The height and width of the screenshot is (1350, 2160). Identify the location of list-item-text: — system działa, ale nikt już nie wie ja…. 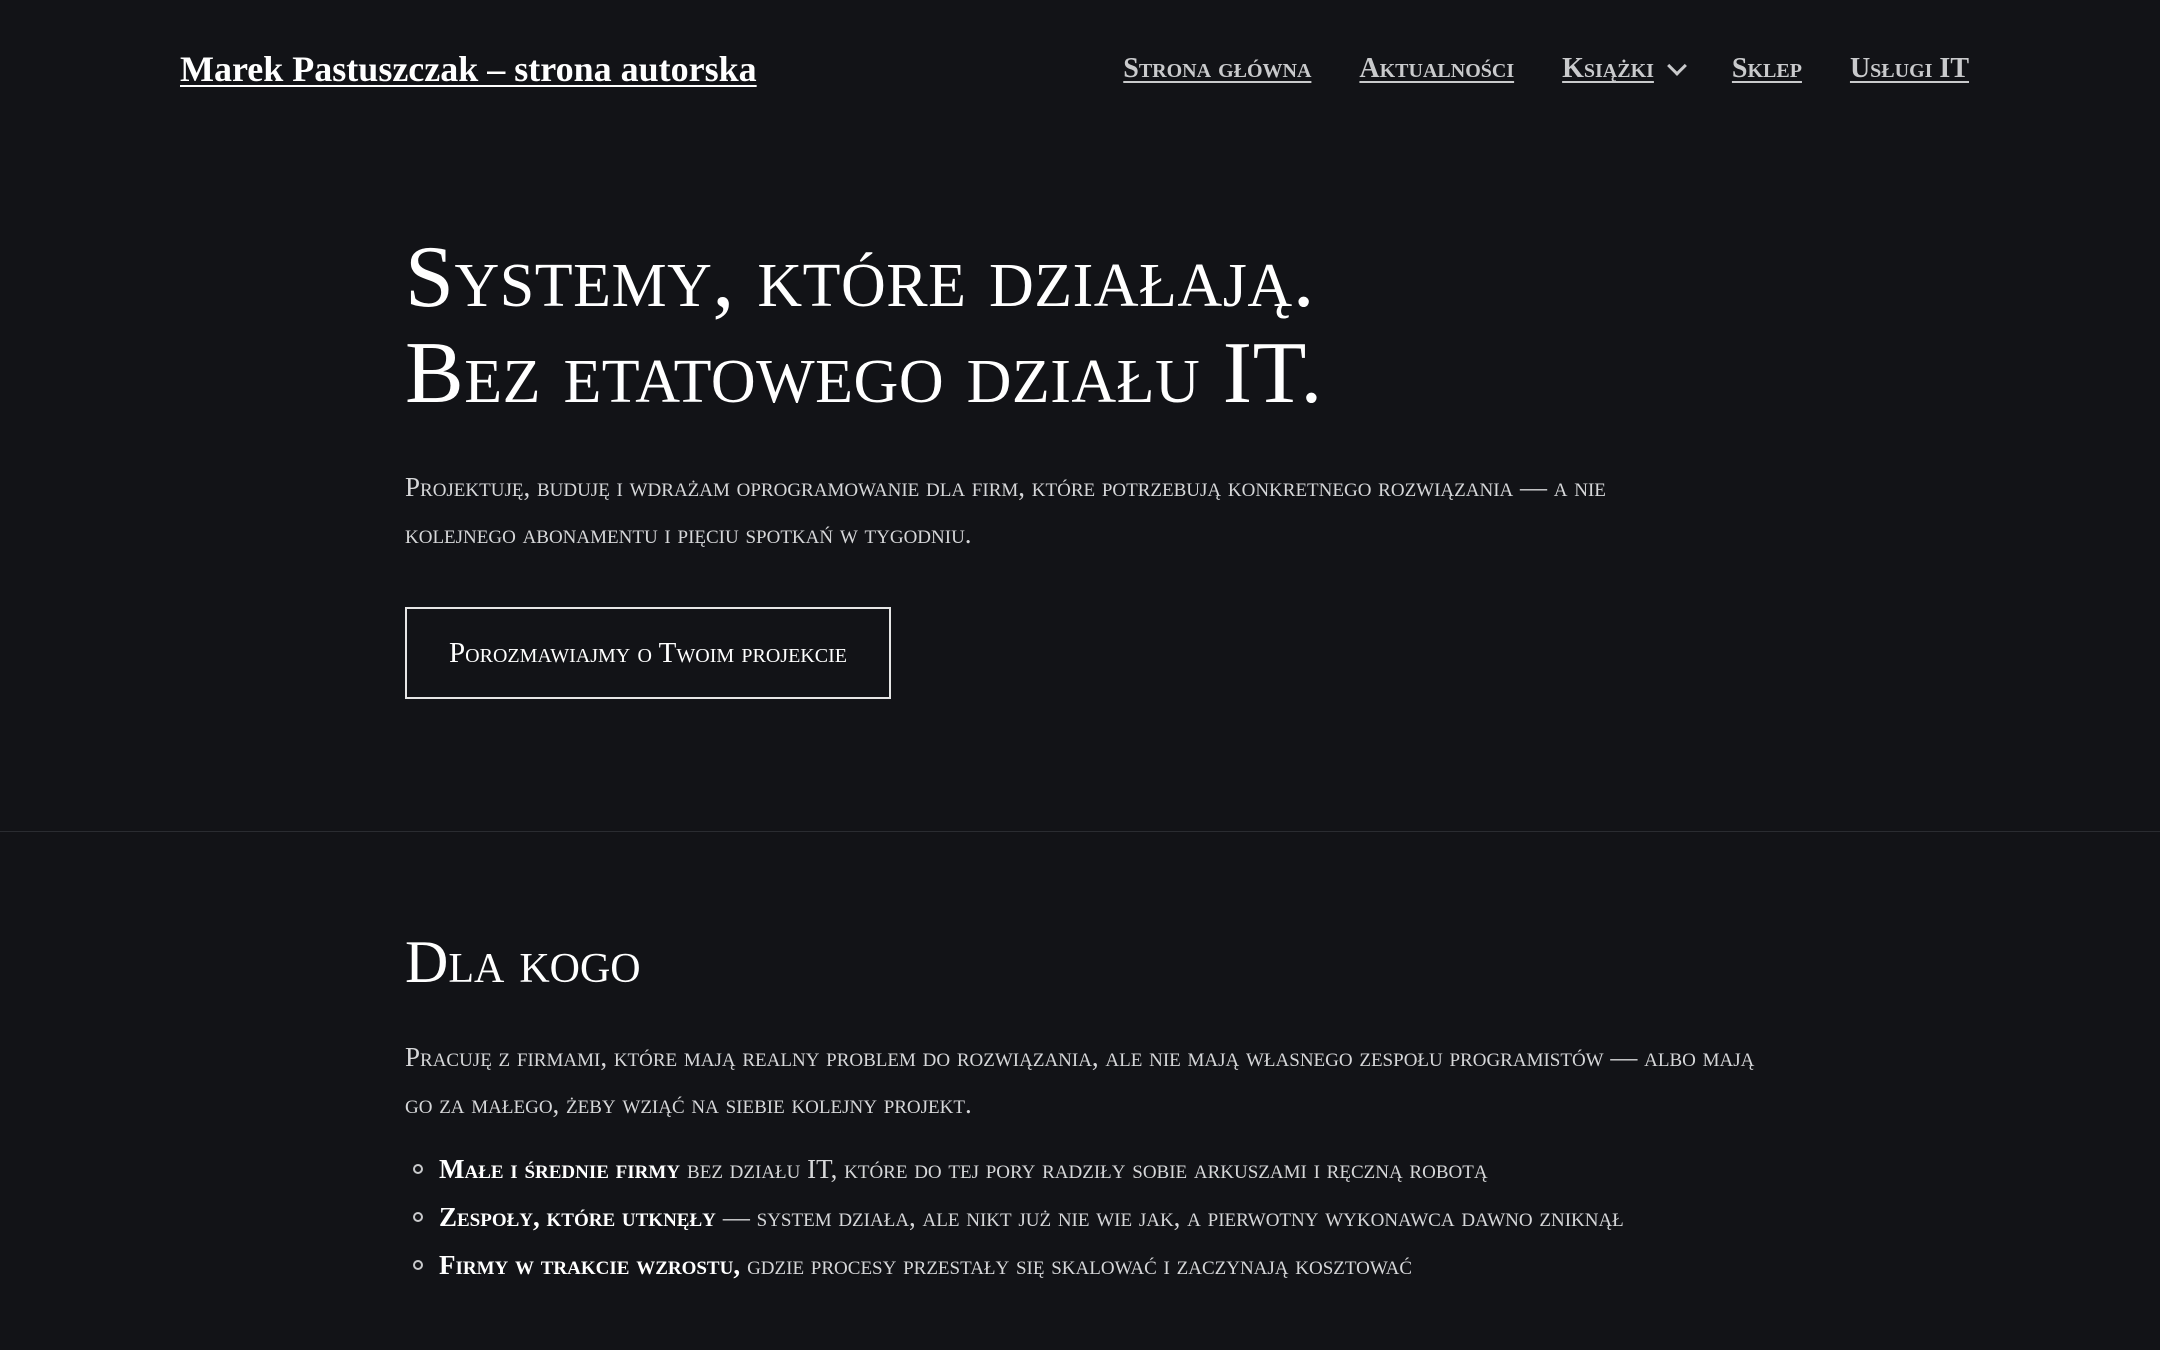
(1173, 1217).